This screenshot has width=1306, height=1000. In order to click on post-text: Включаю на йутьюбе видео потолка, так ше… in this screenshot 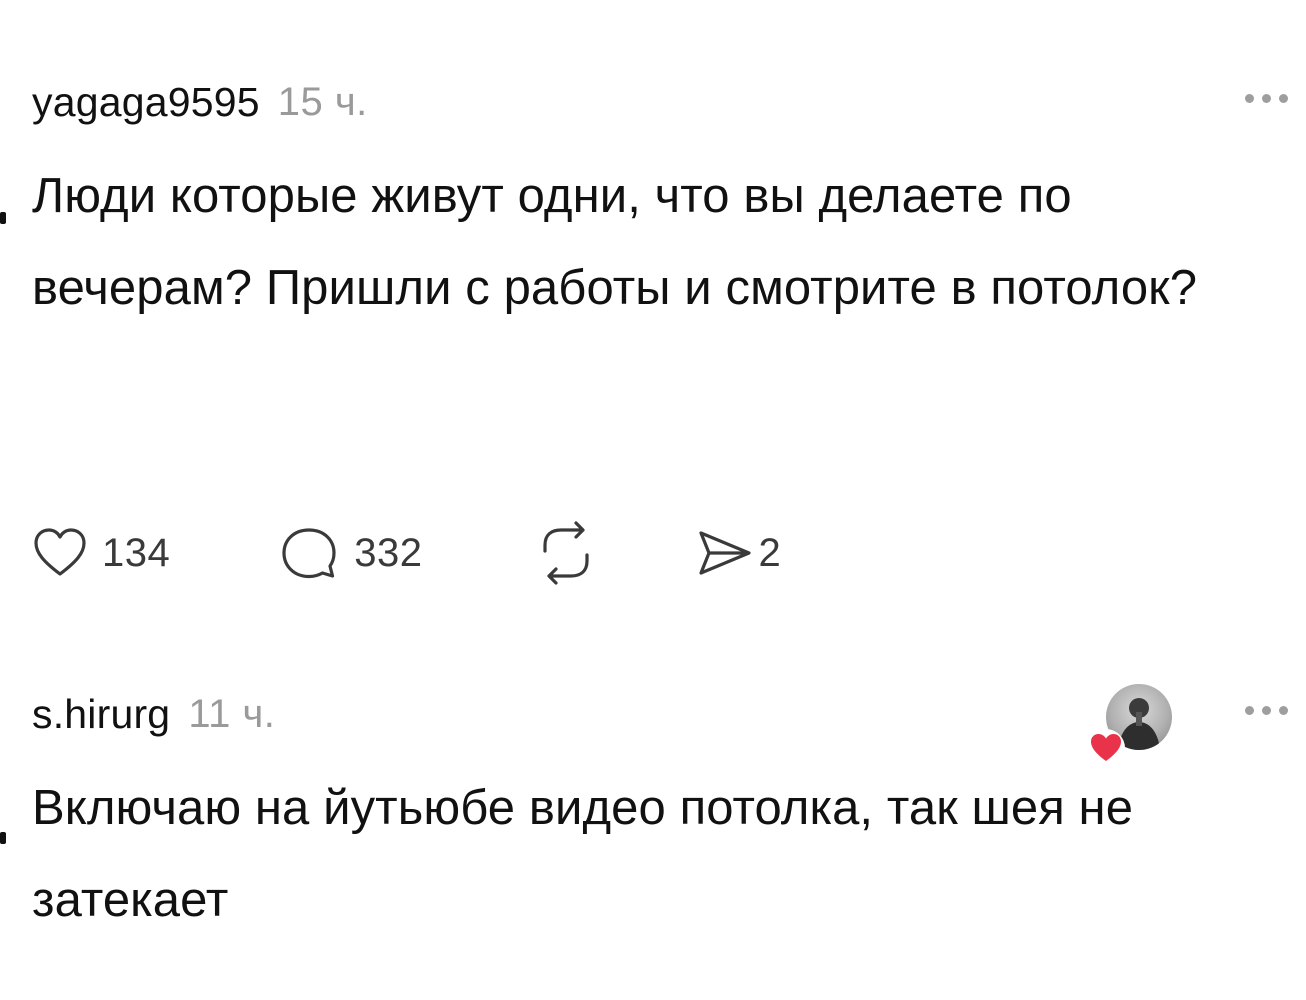, I will do `click(583, 854)`.